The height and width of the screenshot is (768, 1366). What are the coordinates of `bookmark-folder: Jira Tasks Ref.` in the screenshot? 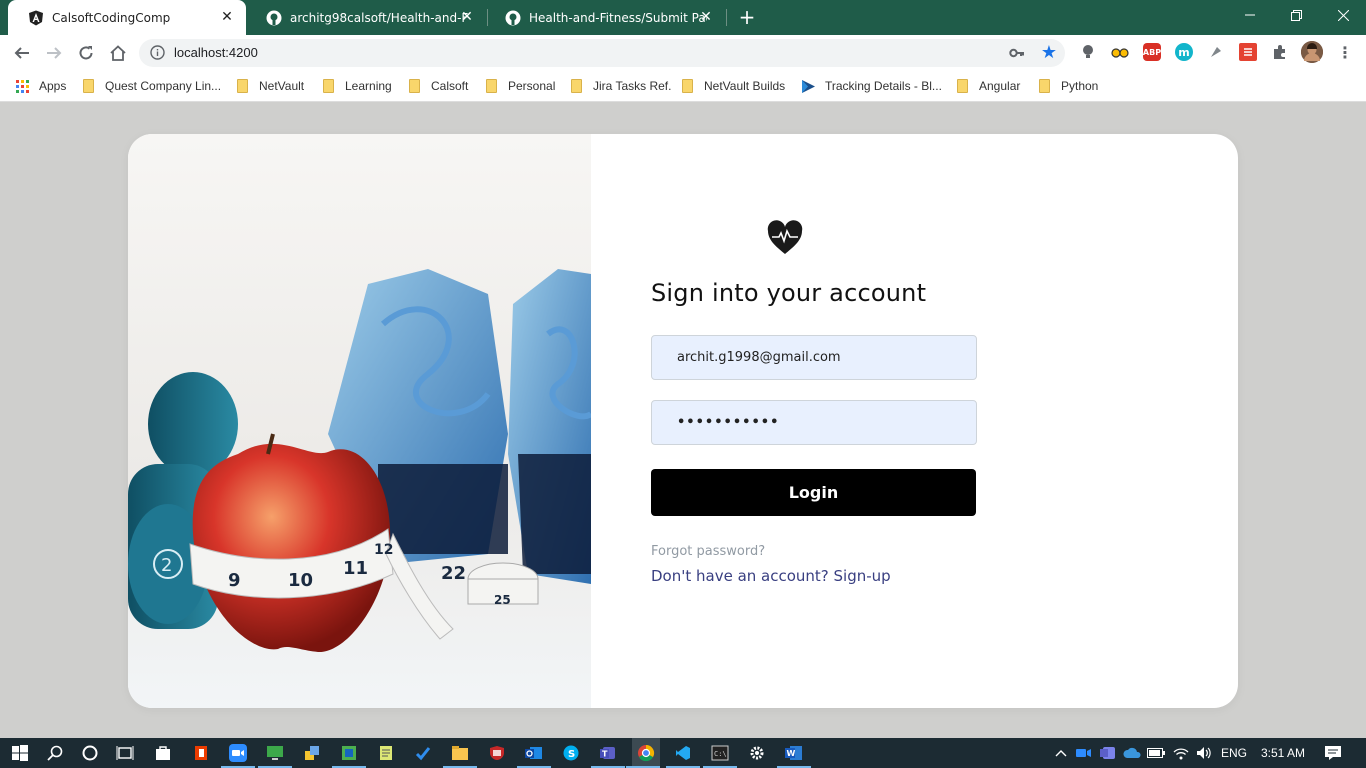 It's located at (621, 86).